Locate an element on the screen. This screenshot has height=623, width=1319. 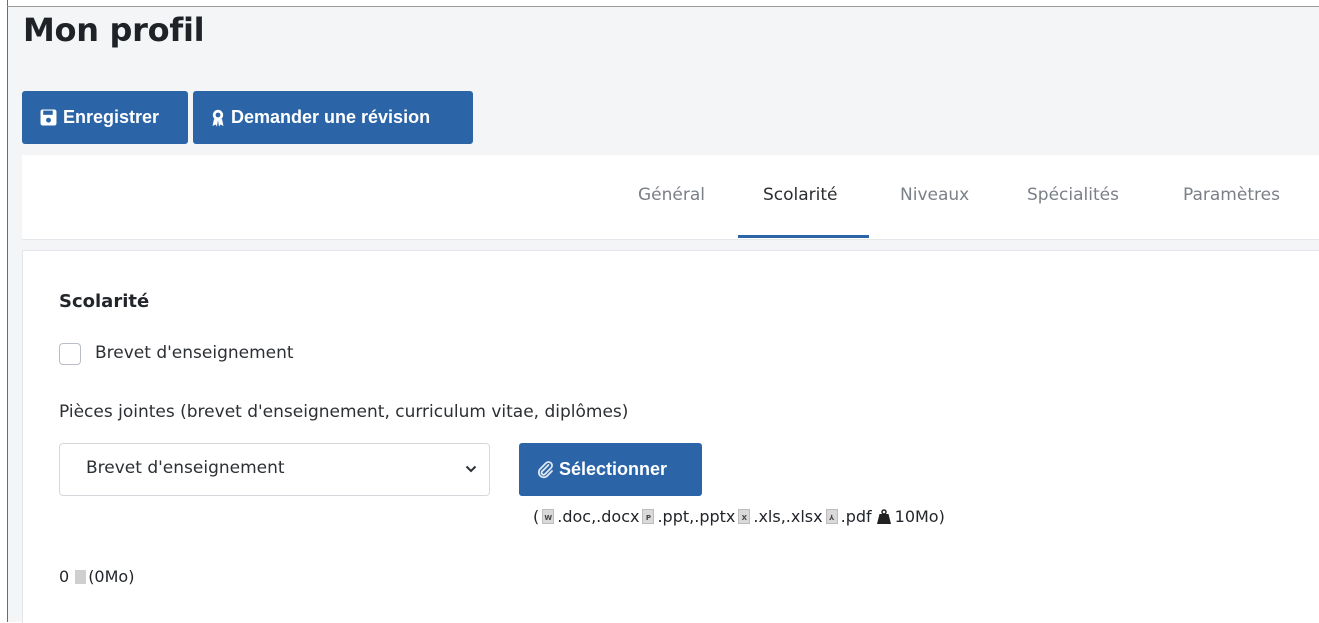
formats-ppt: .ppt,.pptx is located at coordinates (696, 516).